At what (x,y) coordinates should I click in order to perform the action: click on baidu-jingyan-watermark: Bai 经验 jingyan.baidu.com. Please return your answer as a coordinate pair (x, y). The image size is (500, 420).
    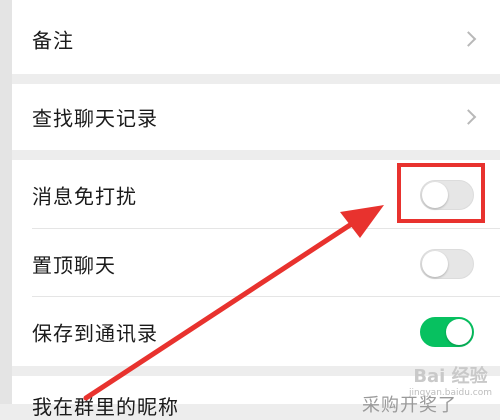
    Looking at the image, I should click on (450, 380).